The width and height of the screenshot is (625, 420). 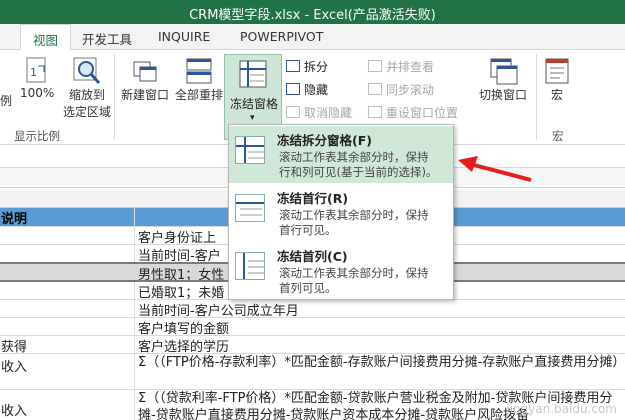 I want to click on menu-item-freeze-panes: 冻结拆分窗格(F) 滚动工作表其余部分时，保持 行和列可见(基于当前的选择)。, so click(x=341, y=154).